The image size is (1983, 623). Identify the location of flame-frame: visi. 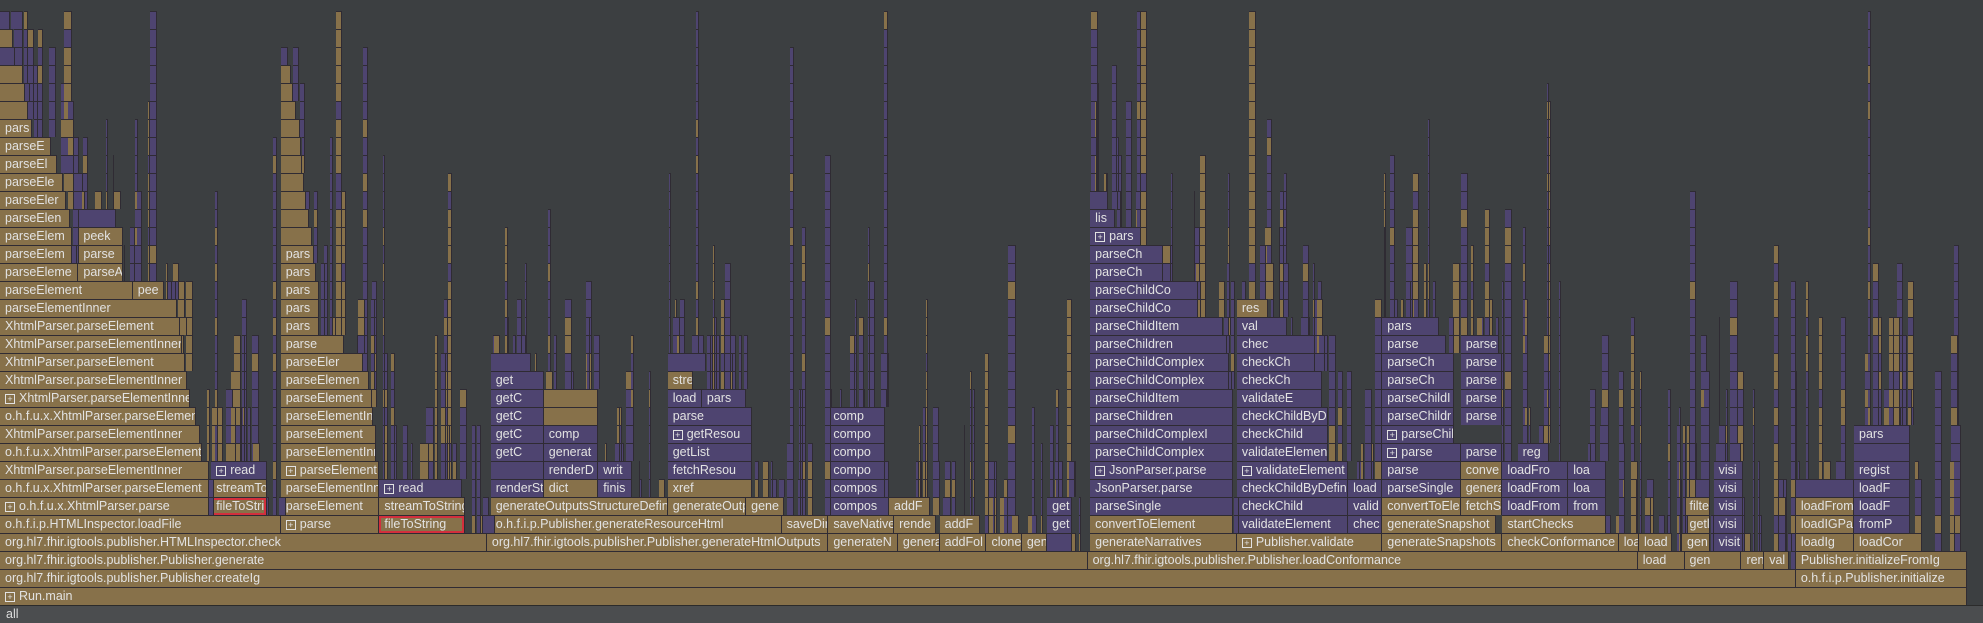
(1728, 506).